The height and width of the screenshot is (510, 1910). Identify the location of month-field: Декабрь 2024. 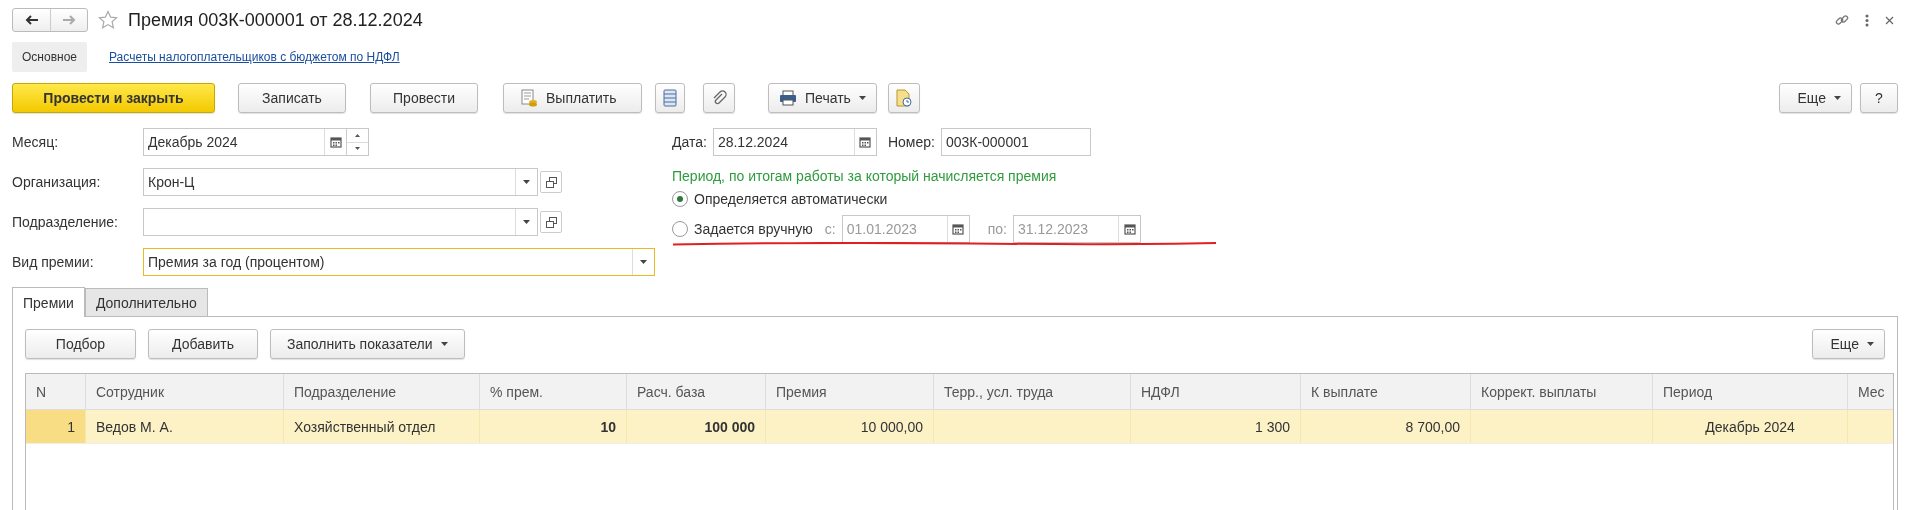
(256, 142).